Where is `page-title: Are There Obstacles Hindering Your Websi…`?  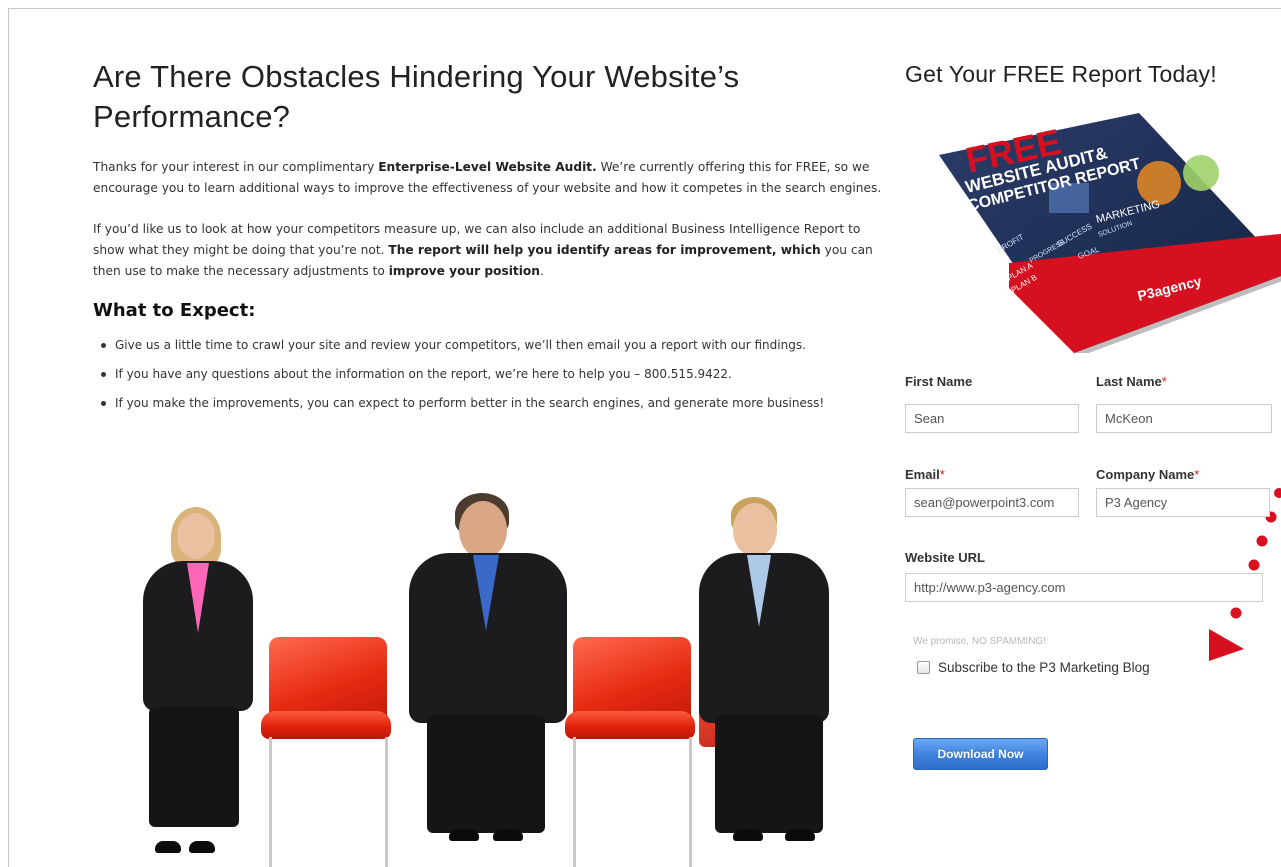 page-title: Are There Obstacles Hindering Your Websi… is located at coordinates (416, 96).